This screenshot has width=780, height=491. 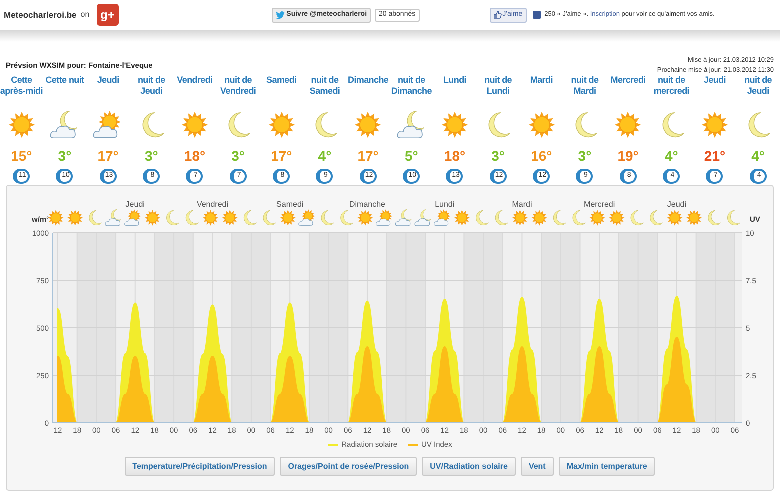 What do you see at coordinates (281, 81) in the screenshot?
I see `period-label: Samedi` at bounding box center [281, 81].